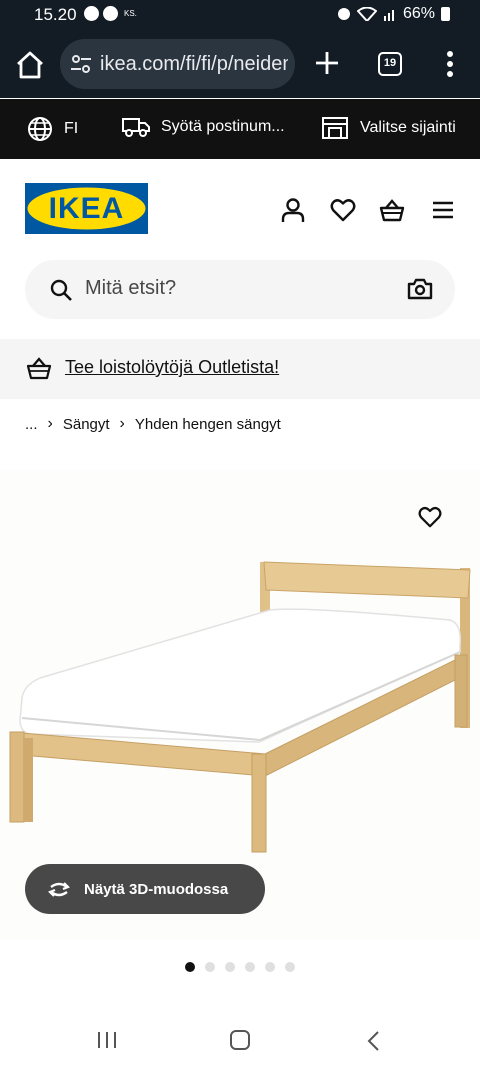 The width and height of the screenshot is (480, 1070). I want to click on camera-icon, so click(420, 289).